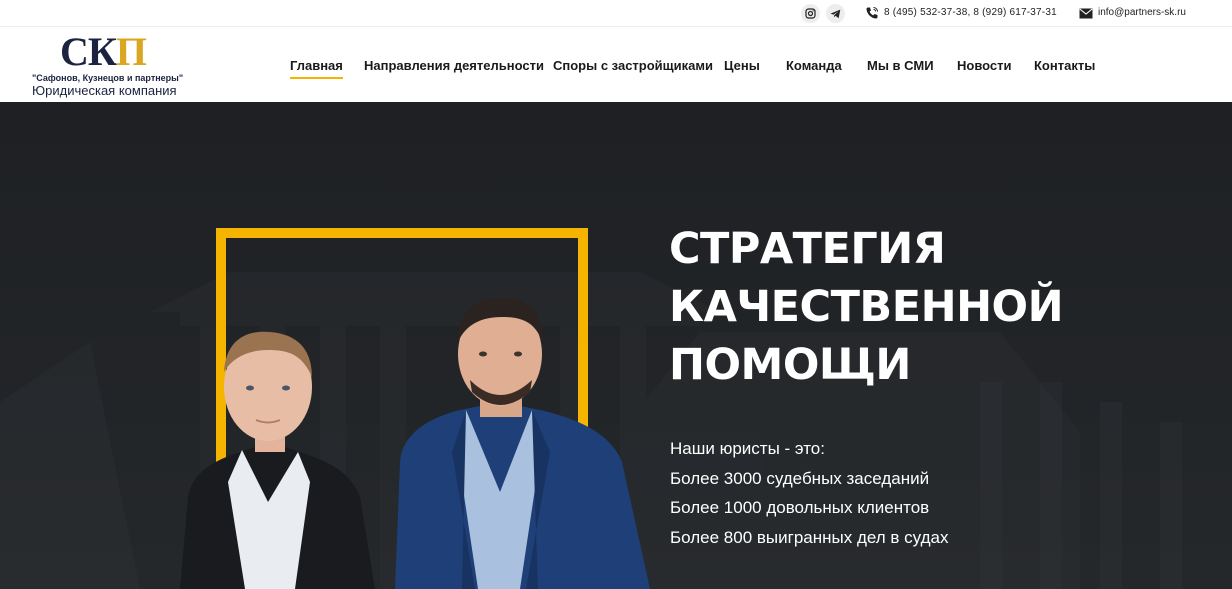 This screenshot has height=589, width=1232. Describe the element at coordinates (866, 307) in the screenshot. I see `hero-title-line: КАЧЕСТВЕННОЙ` at that location.